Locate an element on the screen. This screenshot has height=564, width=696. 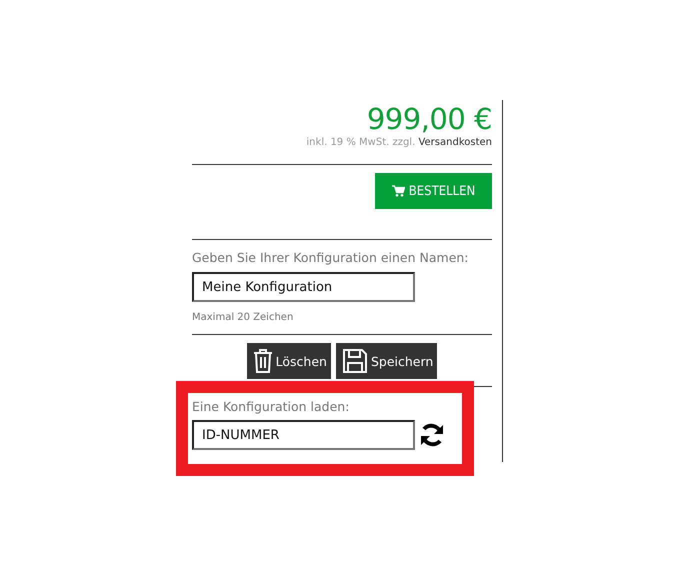
load-label: Eine Konfiguration laden: is located at coordinates (271, 406).